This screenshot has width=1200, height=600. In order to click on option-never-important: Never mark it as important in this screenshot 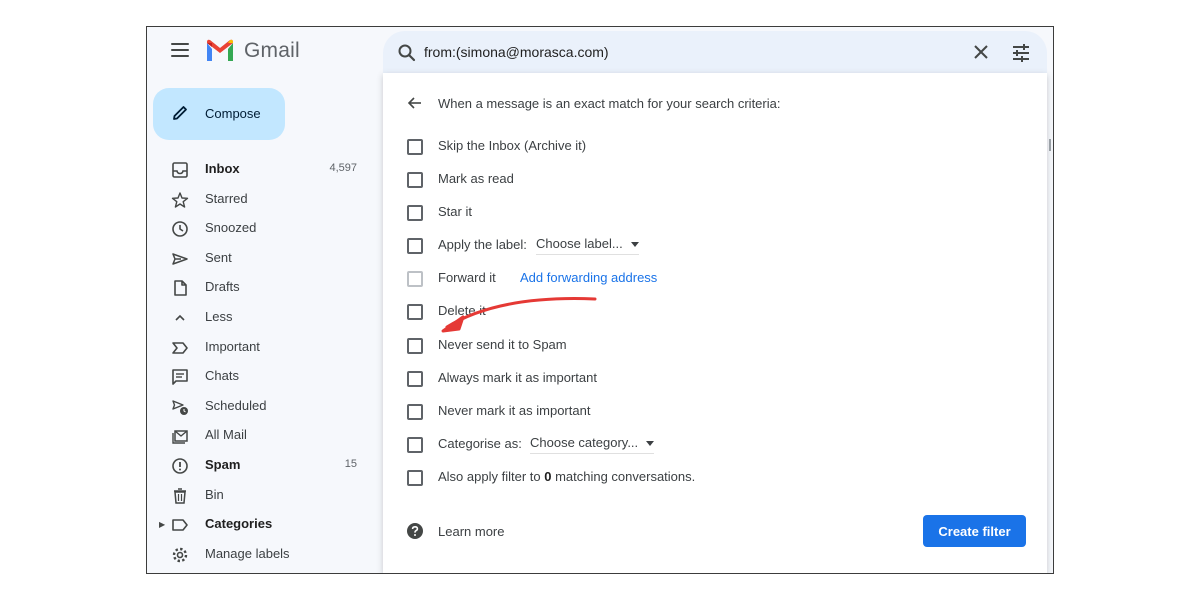, I will do `click(717, 412)`.